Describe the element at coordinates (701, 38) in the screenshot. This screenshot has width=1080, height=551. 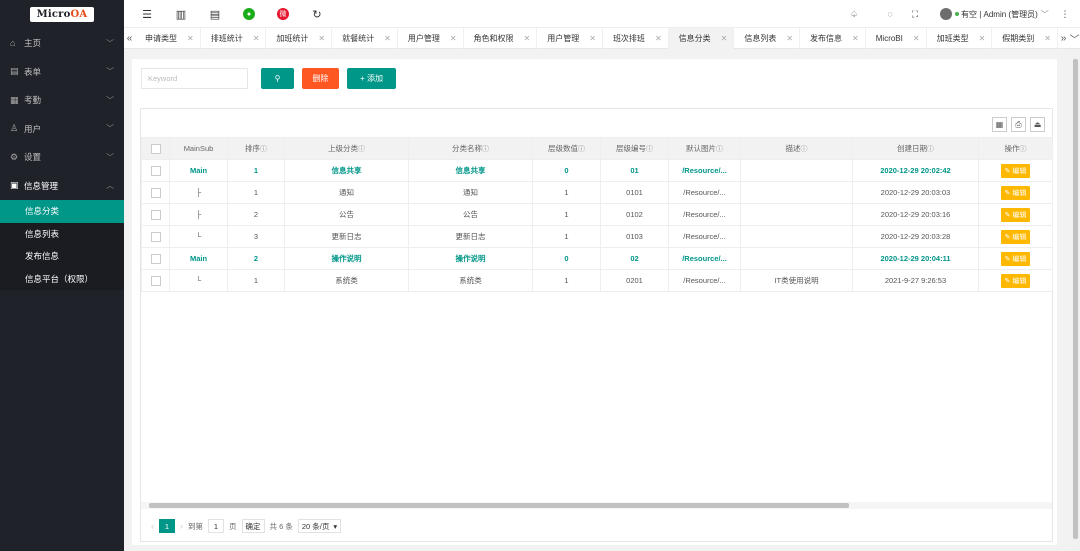
I see `tab-info-category: 信息分类 ✕` at that location.